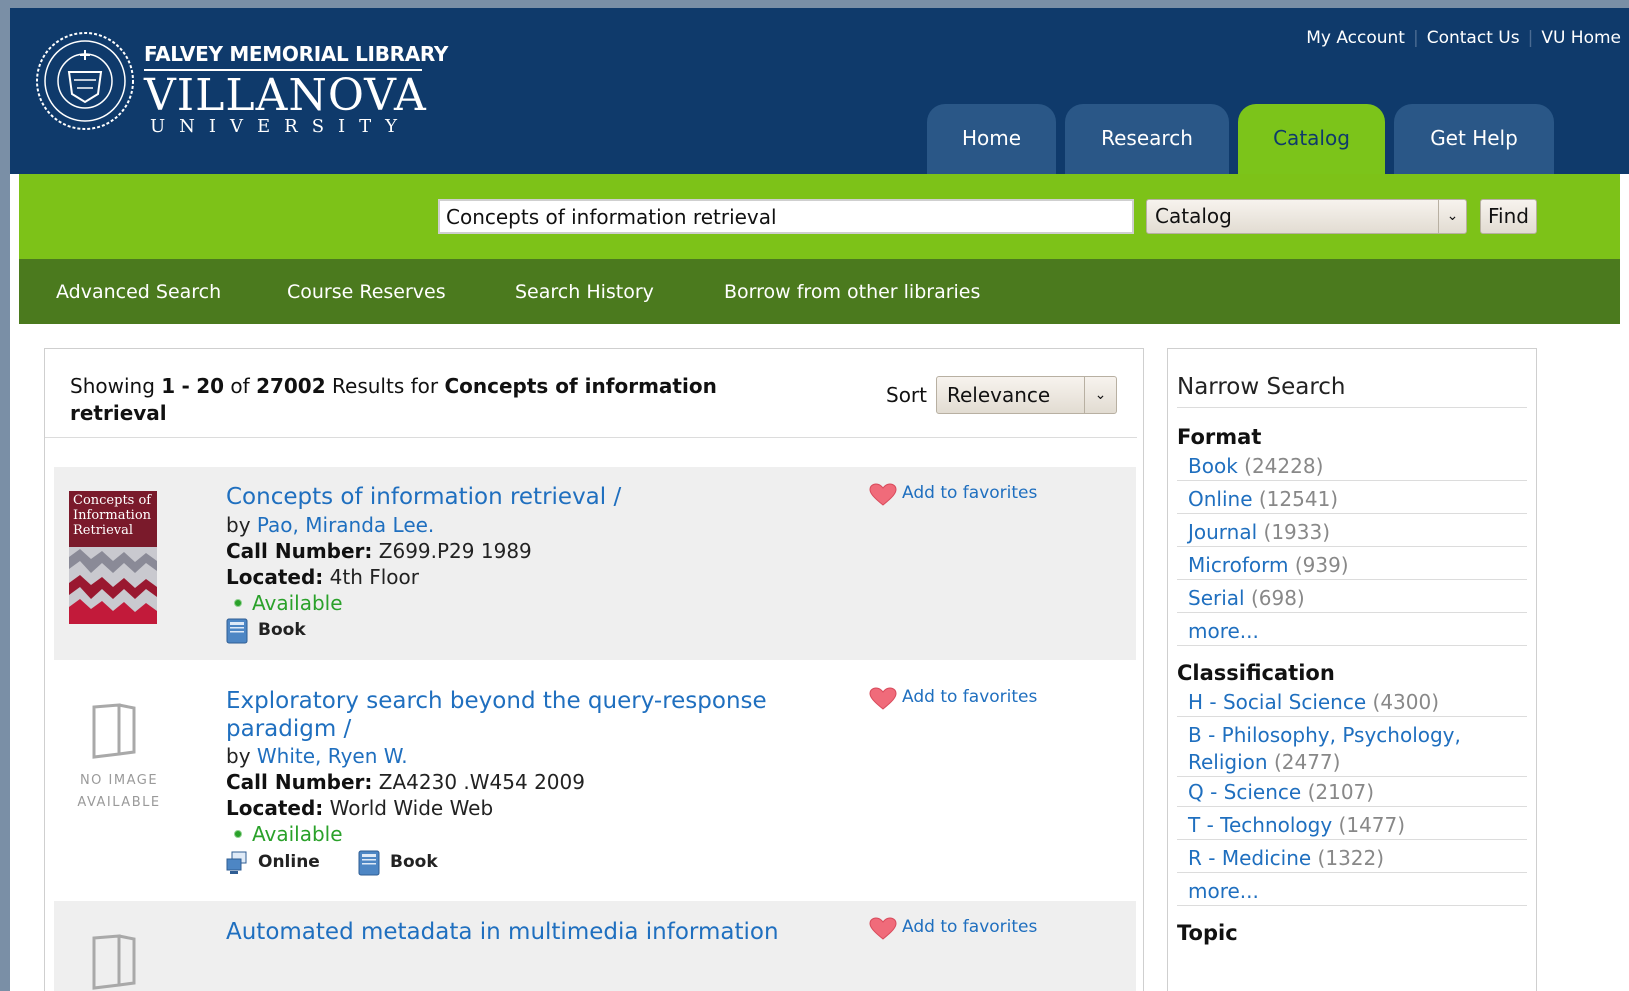  Describe the element at coordinates (285, 95) in the screenshot. I see `logo-university-name: VILLANOVA` at that location.